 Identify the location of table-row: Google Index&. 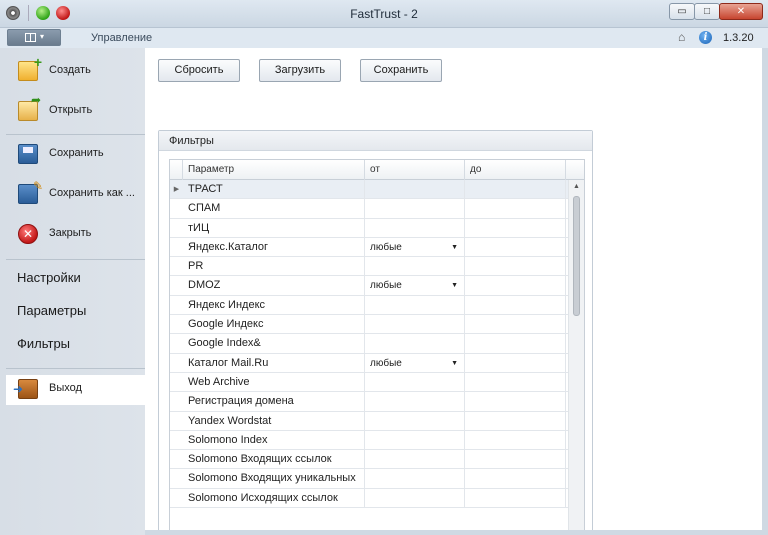
(370, 344).